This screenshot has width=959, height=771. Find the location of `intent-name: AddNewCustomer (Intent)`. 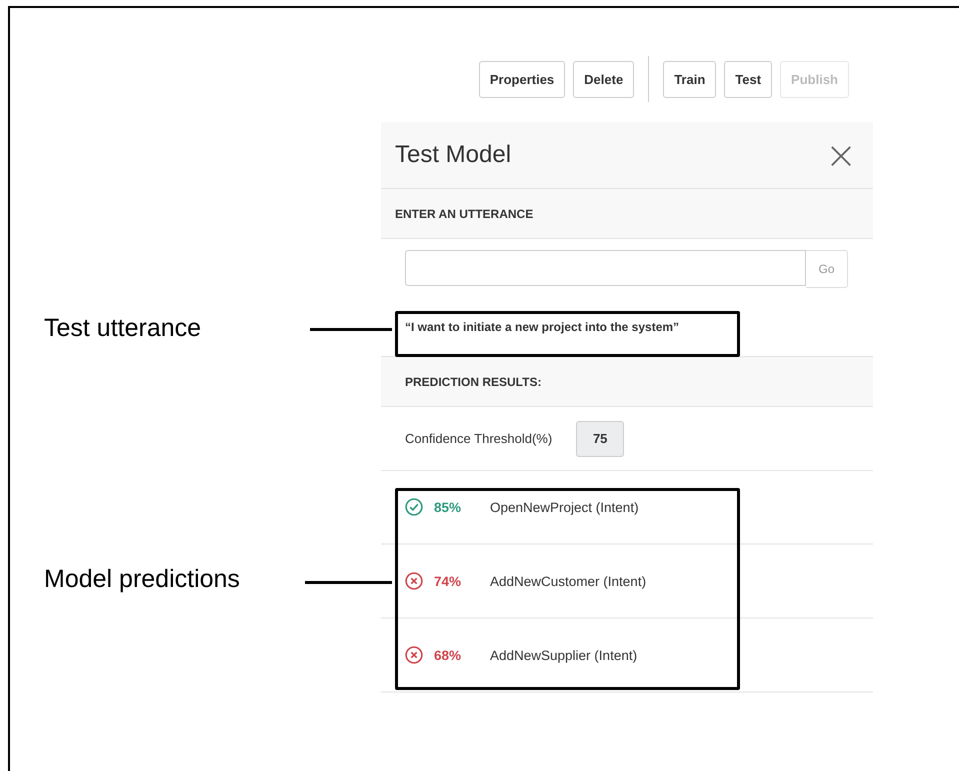

intent-name: AddNewCustomer (Intent) is located at coordinates (568, 581).